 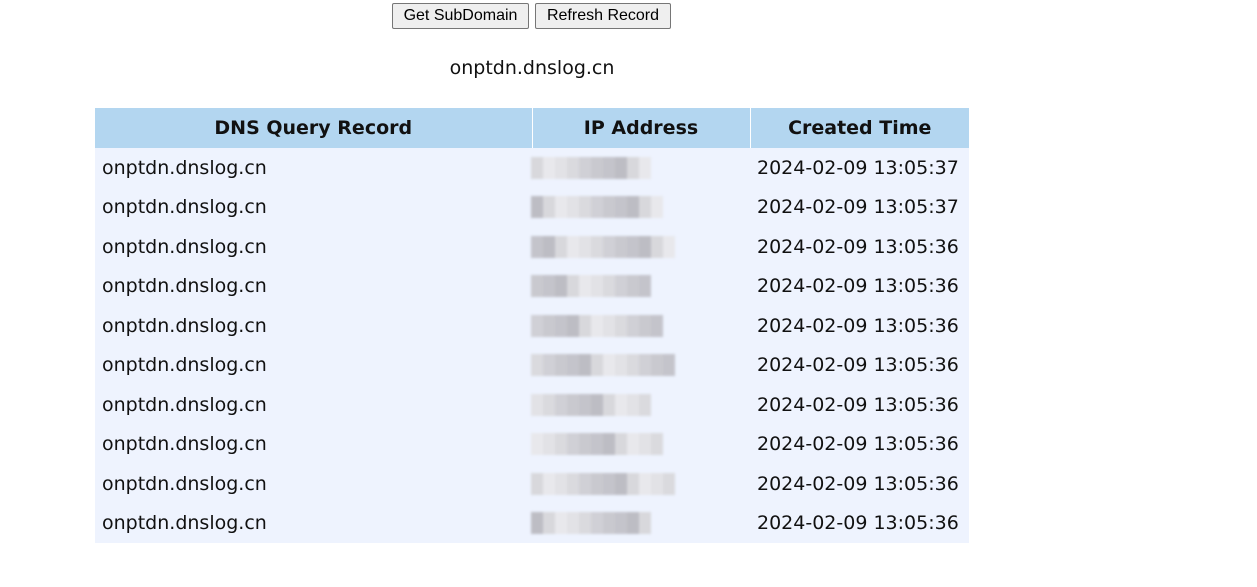 I want to click on header-dns-query-record: DNS Query Record, so click(x=314, y=128).